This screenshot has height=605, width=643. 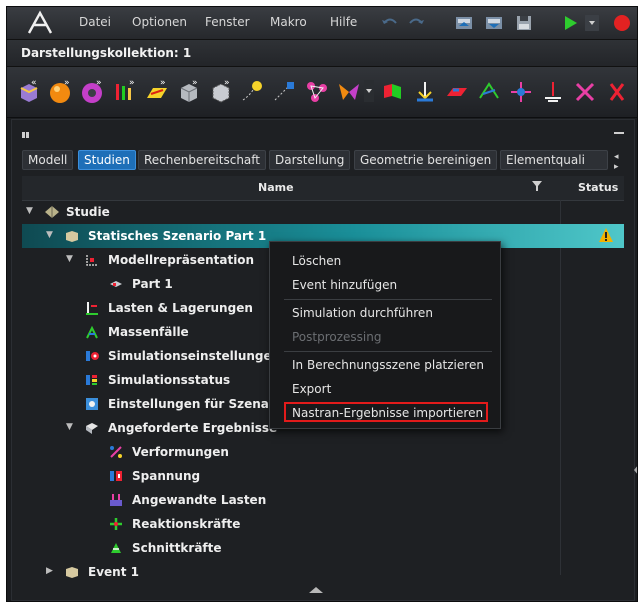 What do you see at coordinates (598, 187) in the screenshot?
I see `column-status: Status` at bounding box center [598, 187].